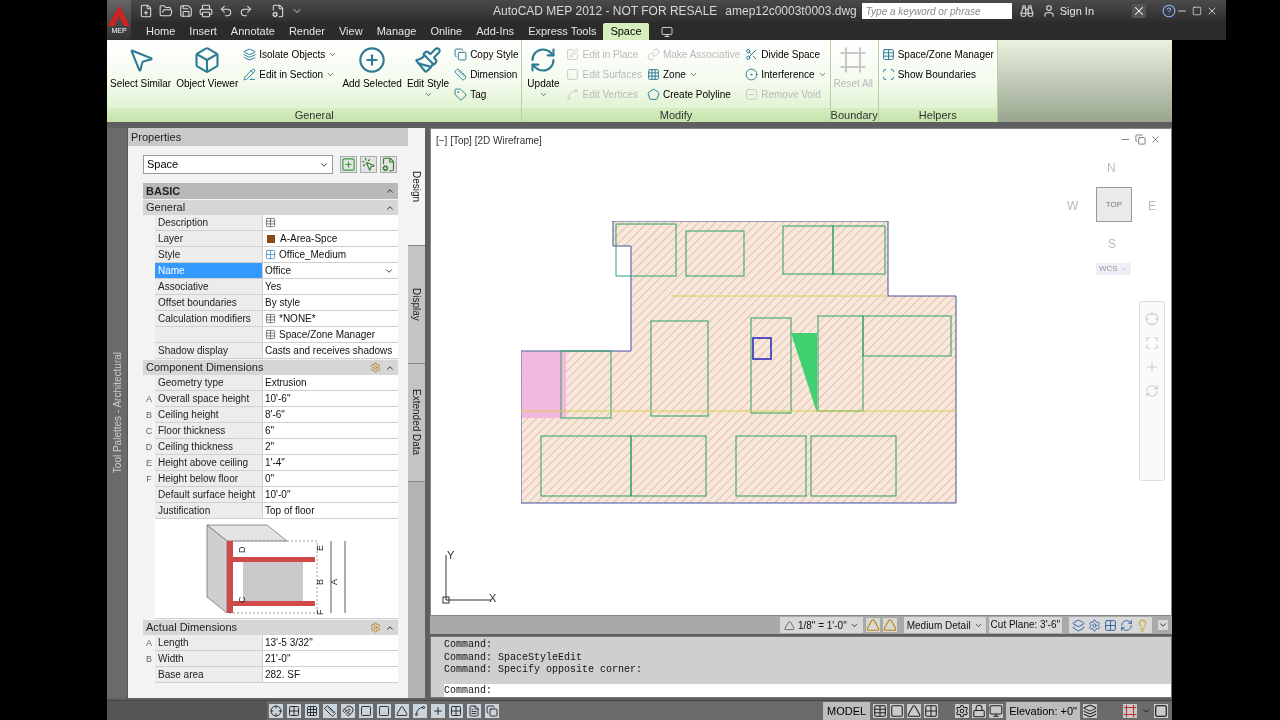 This screenshot has height=720, width=1280. I want to click on property-value: By style, so click(330, 303).